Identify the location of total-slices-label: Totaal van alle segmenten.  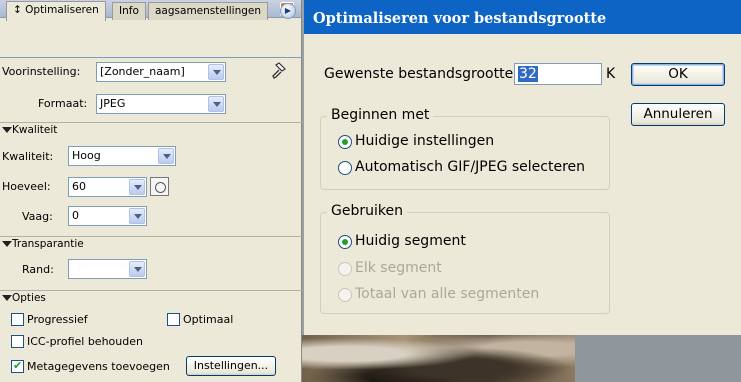
(447, 294).